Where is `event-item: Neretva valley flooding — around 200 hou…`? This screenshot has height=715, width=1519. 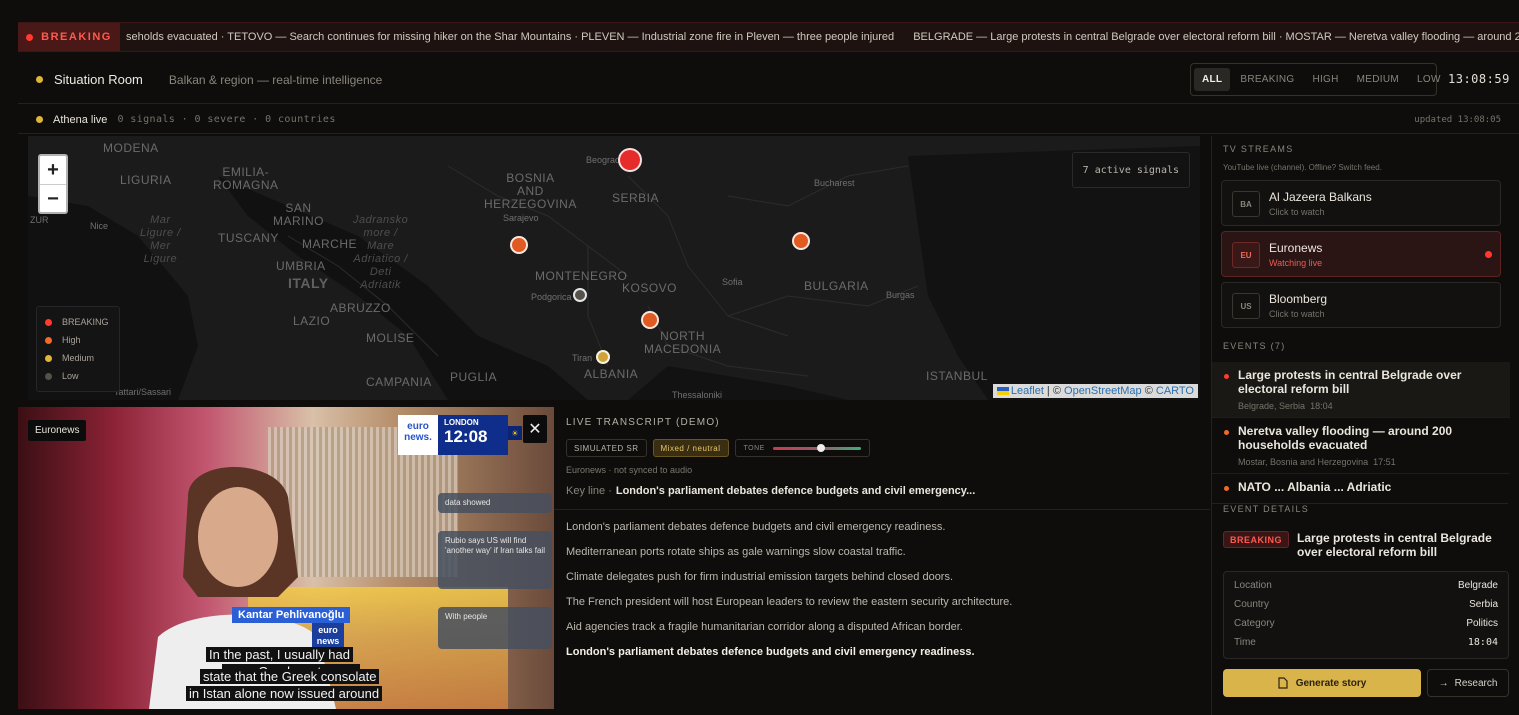
event-item: Neretva valley flooding — around 200 hou… is located at coordinates (1361, 446).